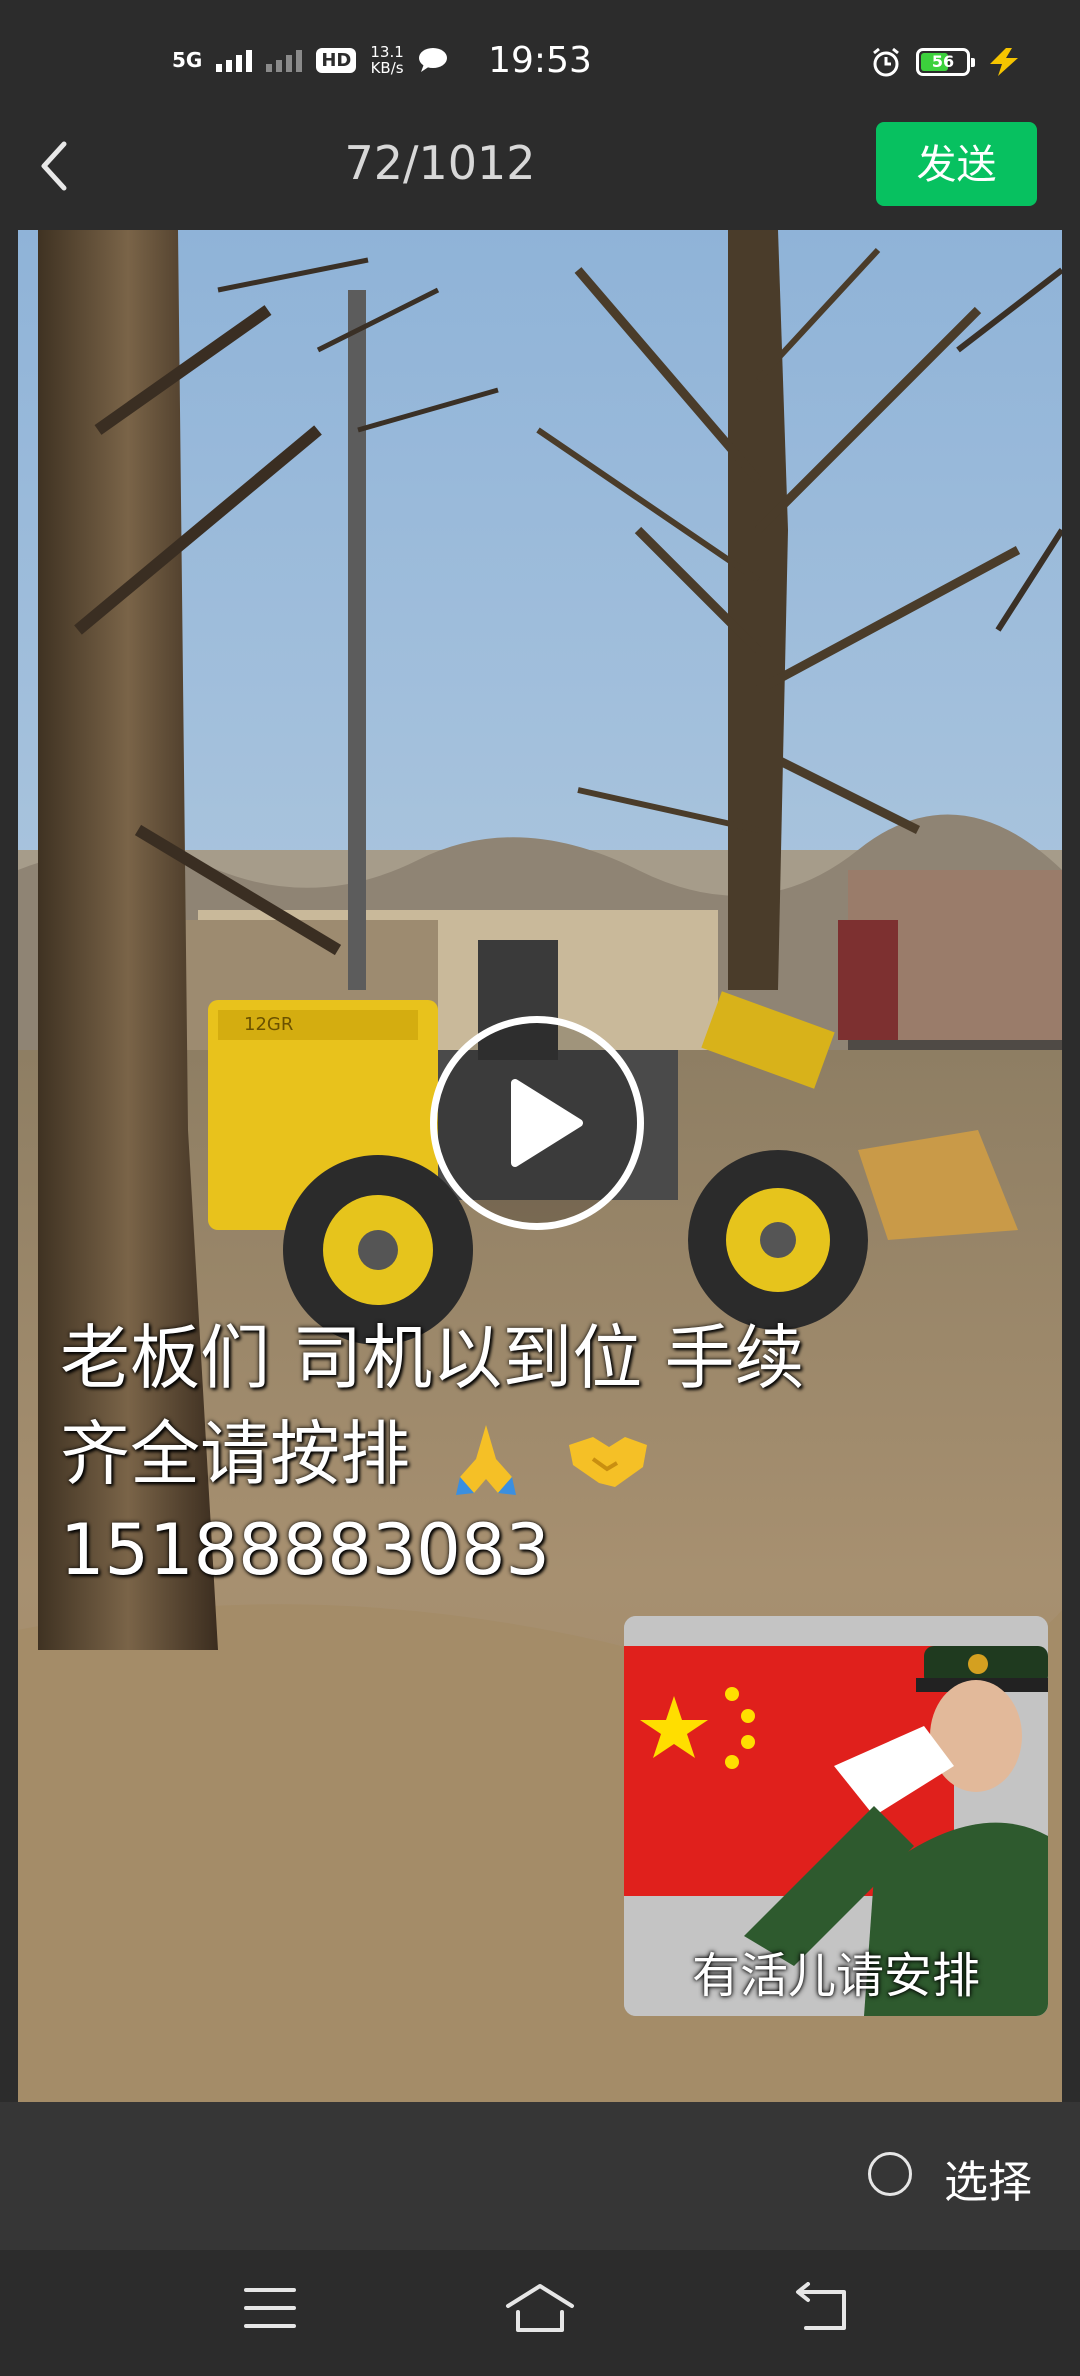 This screenshot has width=1080, height=2376. I want to click on charging-icon, so click(1004, 62).